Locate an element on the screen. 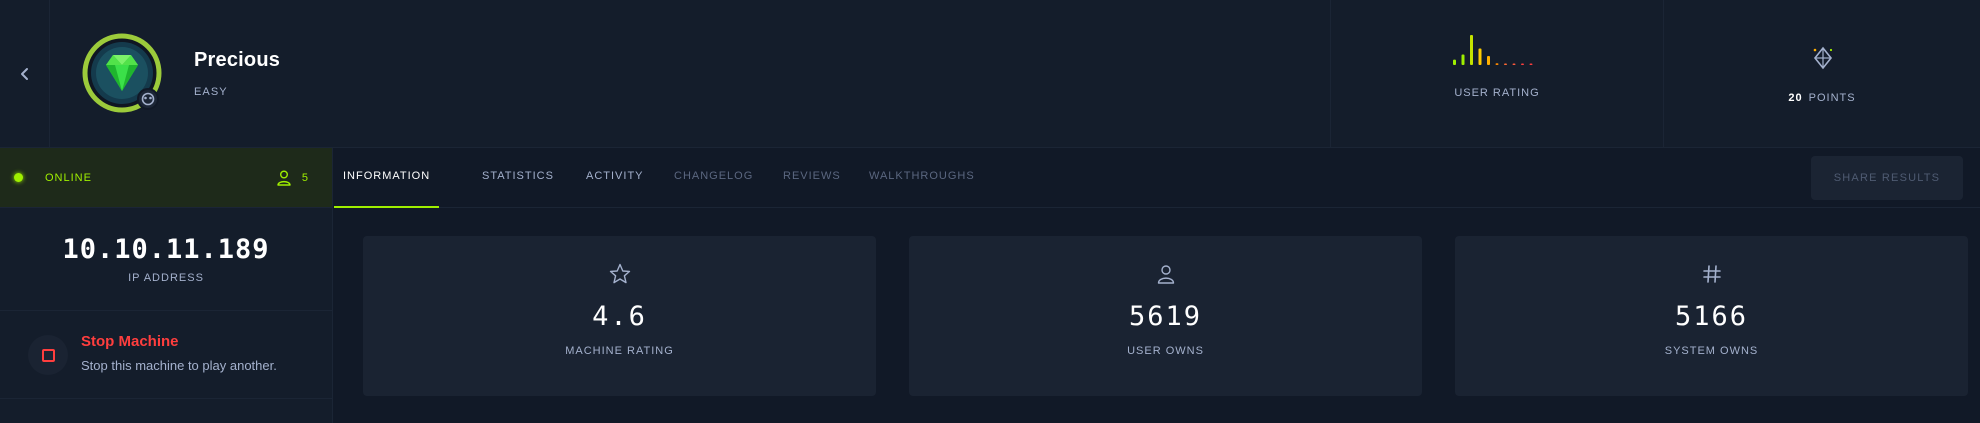 Image resolution: width=1980 pixels, height=423 pixels. players-count: 5 is located at coordinates (304, 177).